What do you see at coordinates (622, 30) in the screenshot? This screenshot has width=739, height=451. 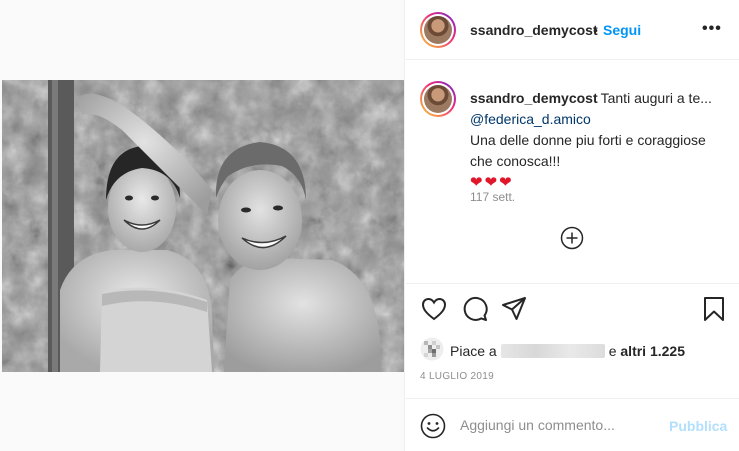 I see `follow-button: Segui` at bounding box center [622, 30].